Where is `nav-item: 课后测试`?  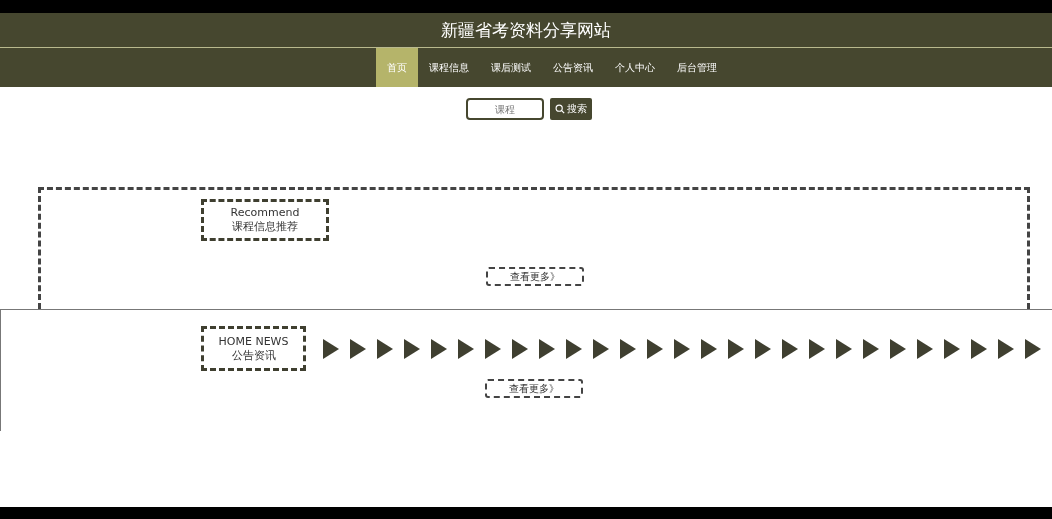 nav-item: 课后测试 is located at coordinates (511, 67).